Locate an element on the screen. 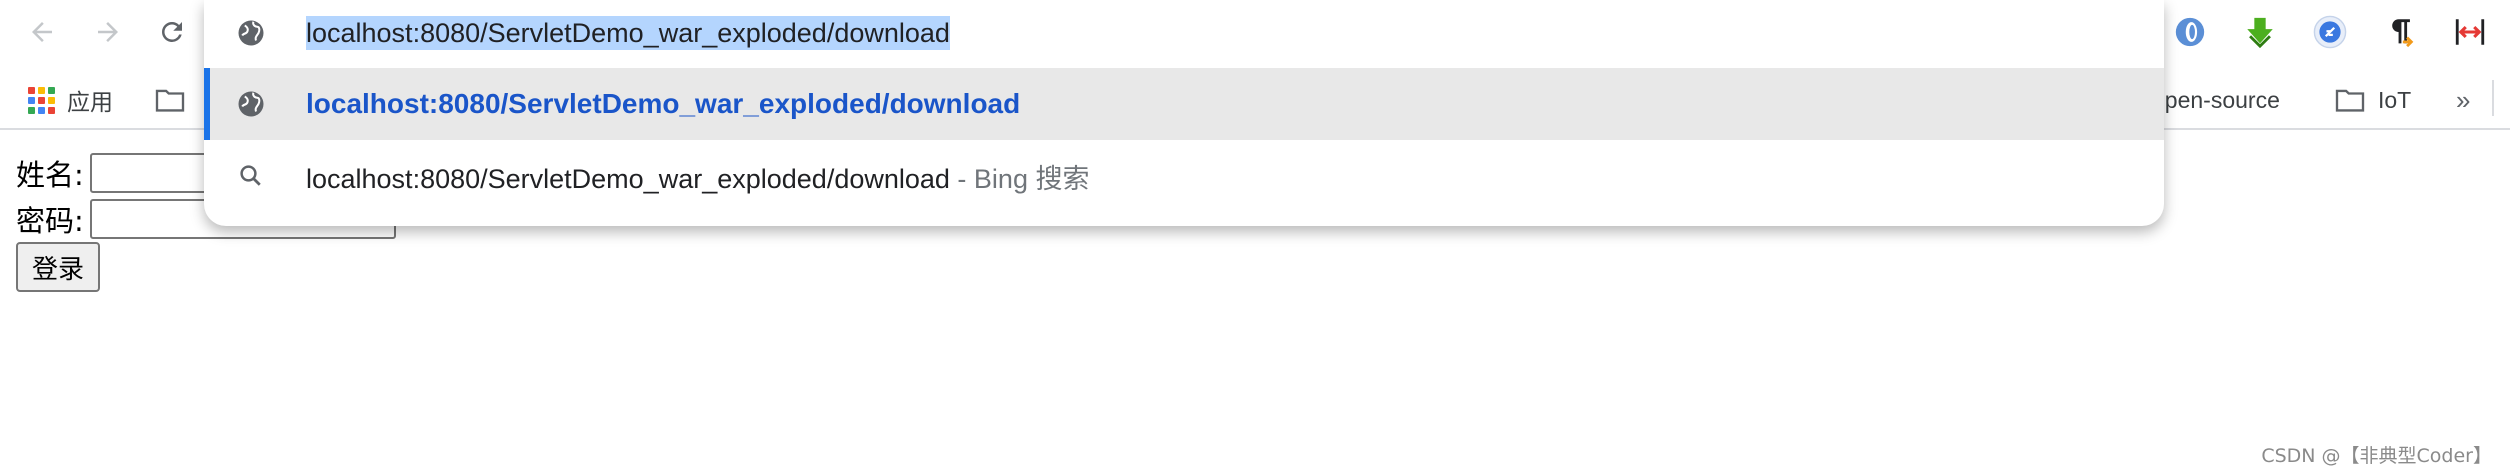  download-arrow-icon is located at coordinates (2260, 33).